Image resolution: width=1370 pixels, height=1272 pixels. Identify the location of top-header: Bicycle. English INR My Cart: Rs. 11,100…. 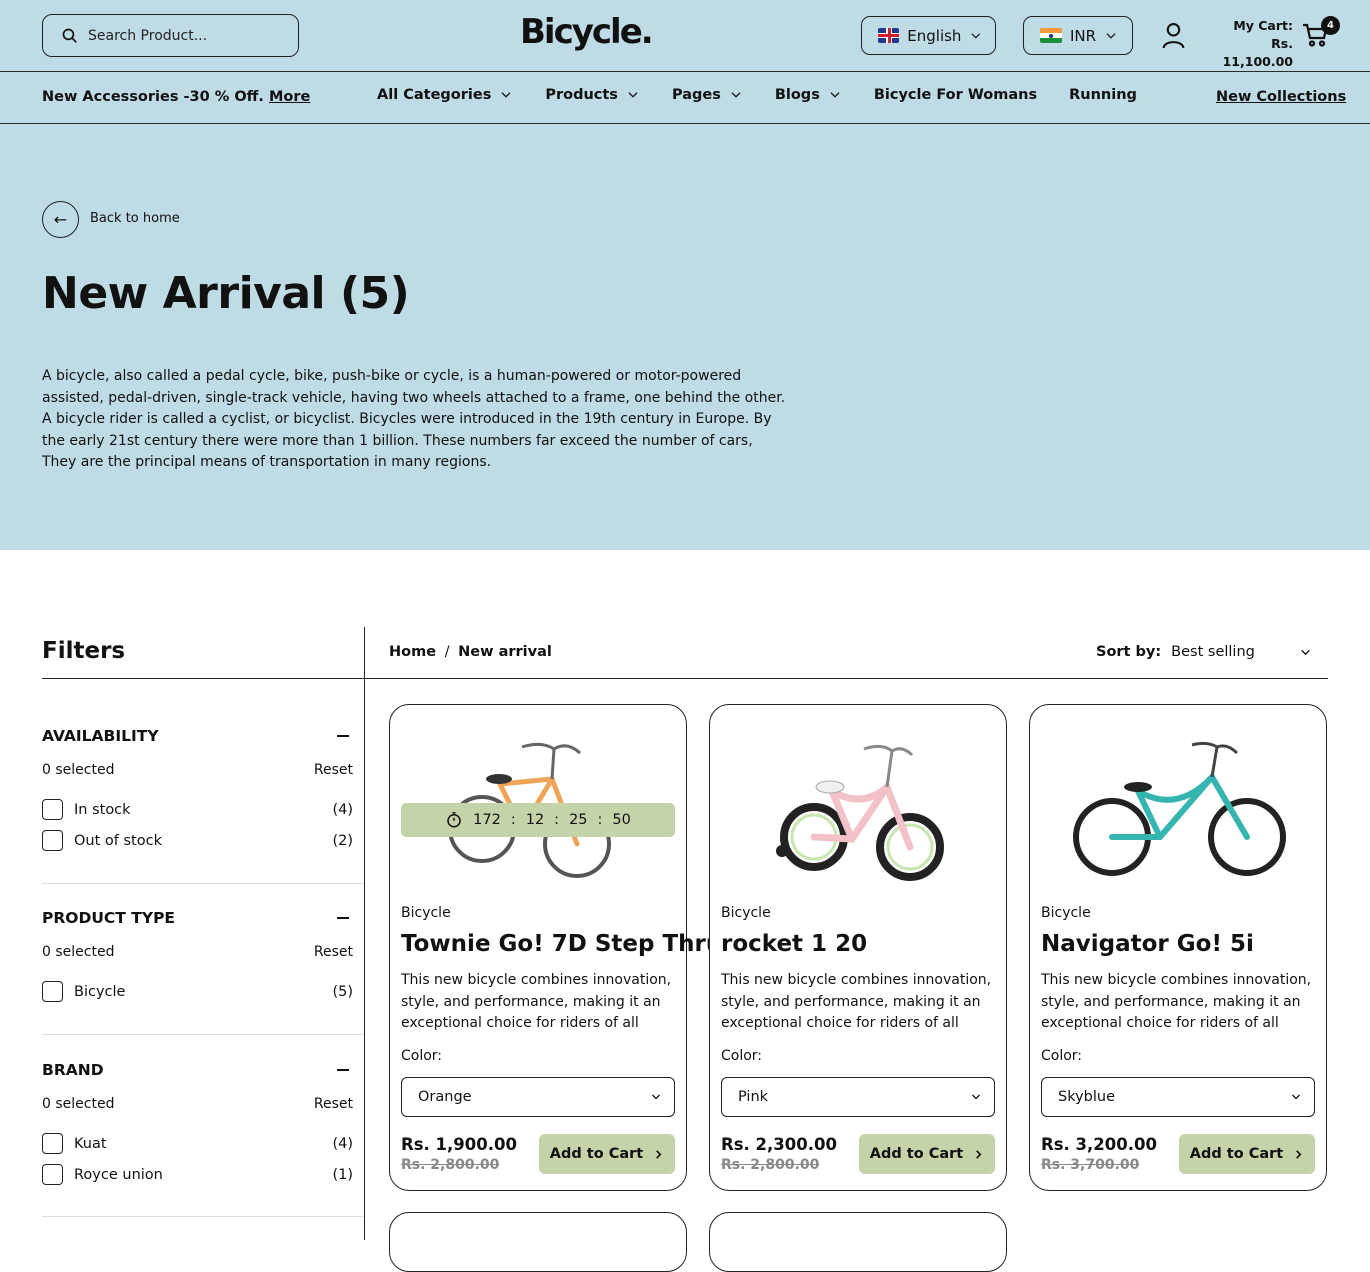
(685, 36).